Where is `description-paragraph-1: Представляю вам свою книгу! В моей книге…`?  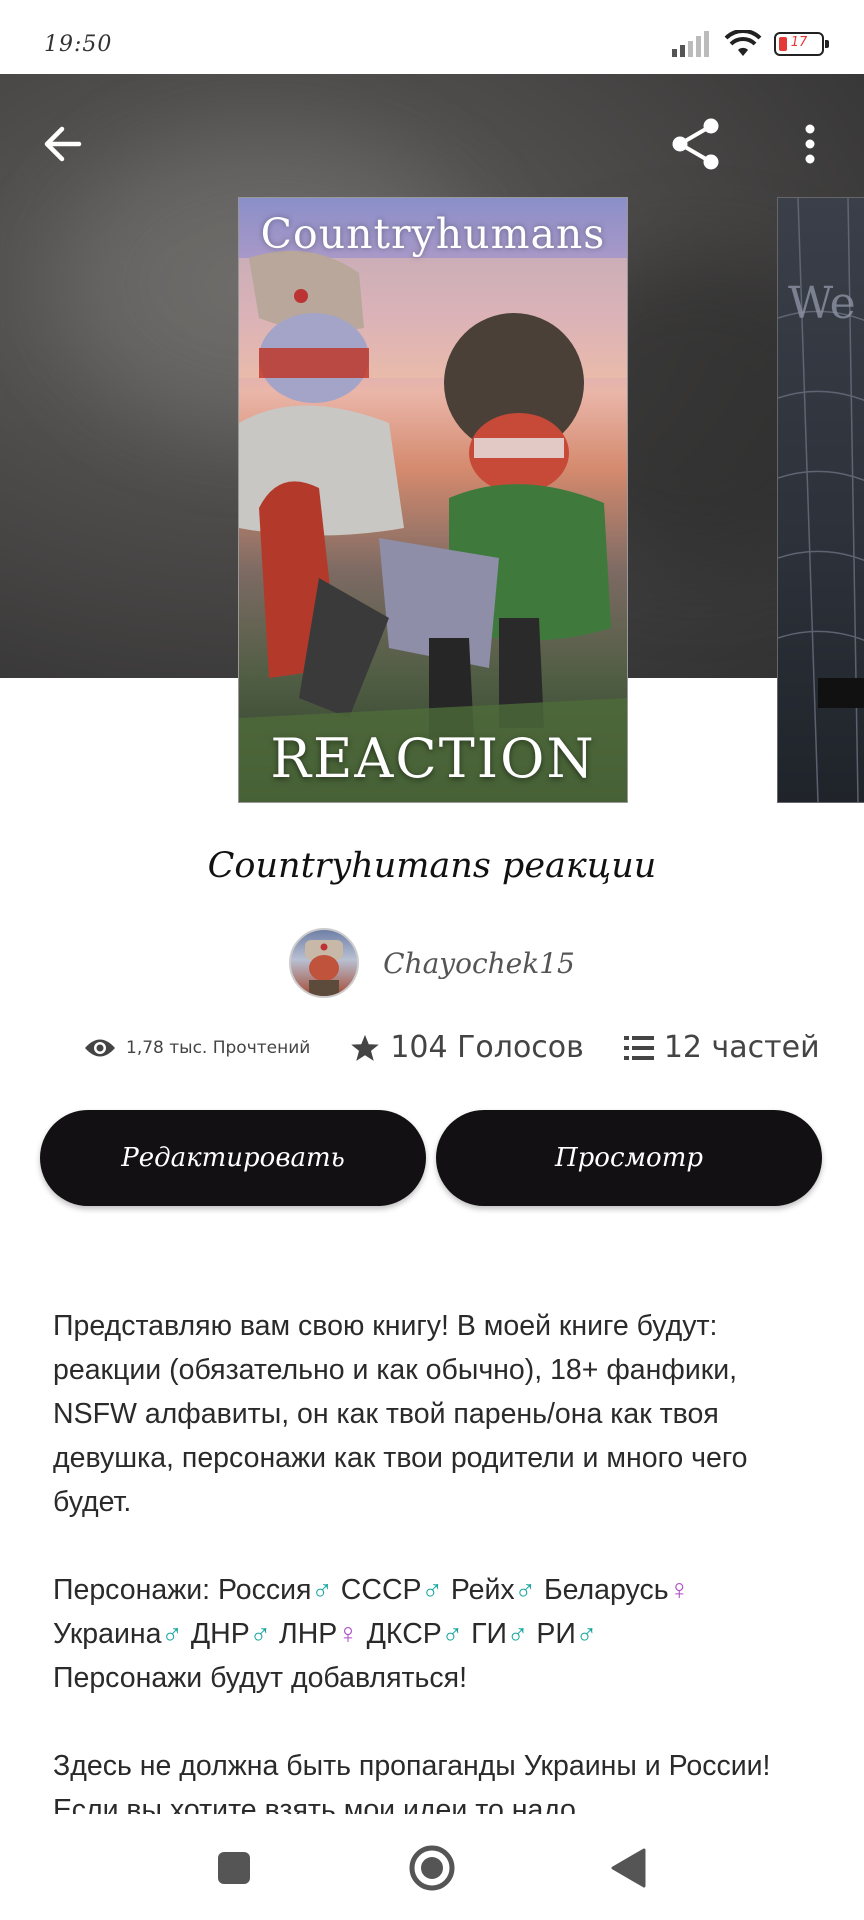 description-paragraph-1: Представляю вам свою книгу! В моей книге… is located at coordinates (400, 1414).